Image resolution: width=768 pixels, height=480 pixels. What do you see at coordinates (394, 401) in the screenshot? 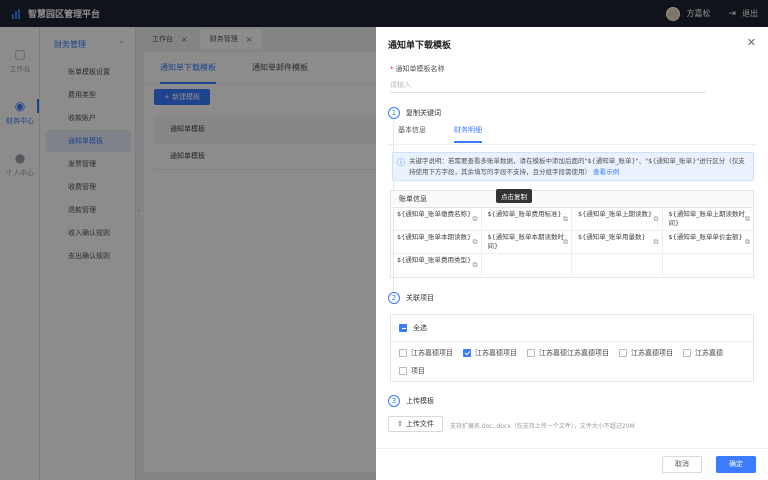
I see `step-number: 3` at bounding box center [394, 401].